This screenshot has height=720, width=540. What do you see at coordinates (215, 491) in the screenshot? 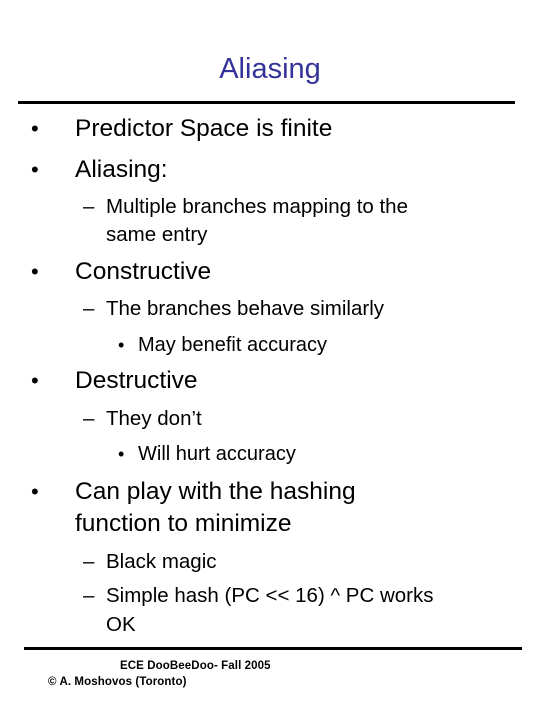
I see `bullet-hashing-function: Can play with the hashing` at bounding box center [215, 491].